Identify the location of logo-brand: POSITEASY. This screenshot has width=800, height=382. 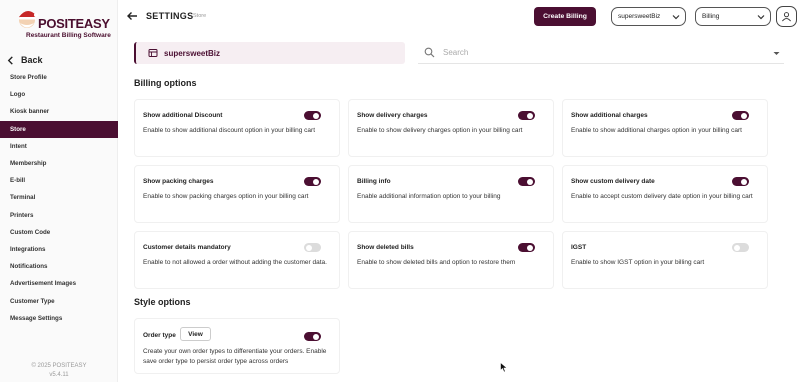
(74, 23).